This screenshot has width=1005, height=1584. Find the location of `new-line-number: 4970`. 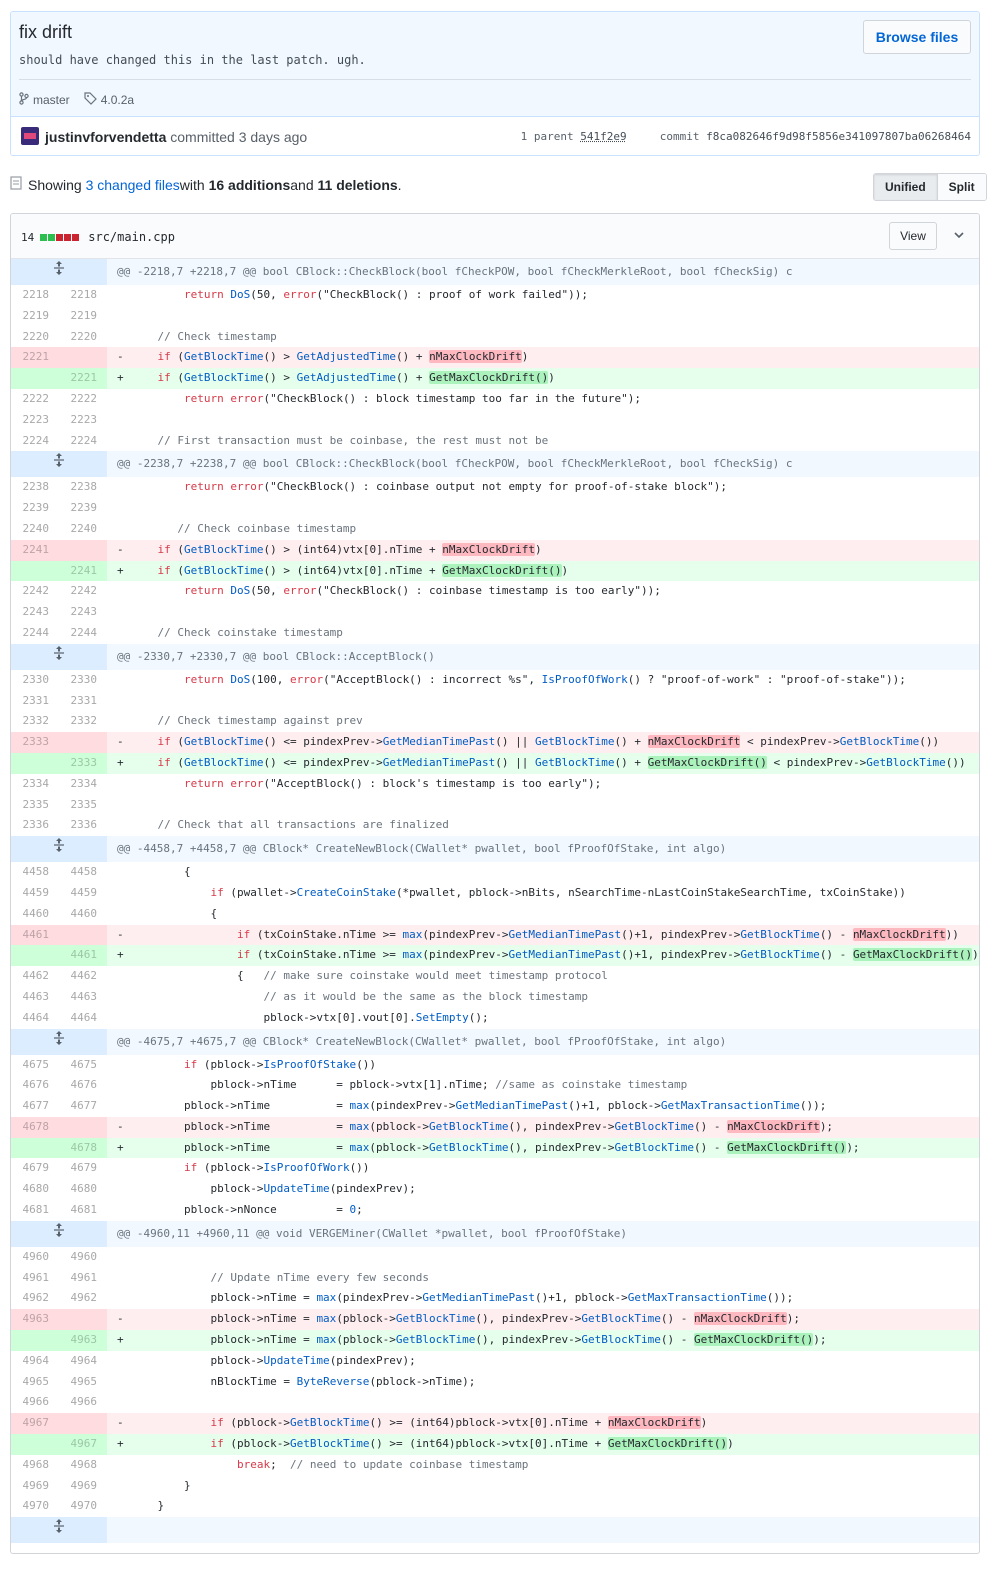

new-line-number: 4970 is located at coordinates (83, 1507).